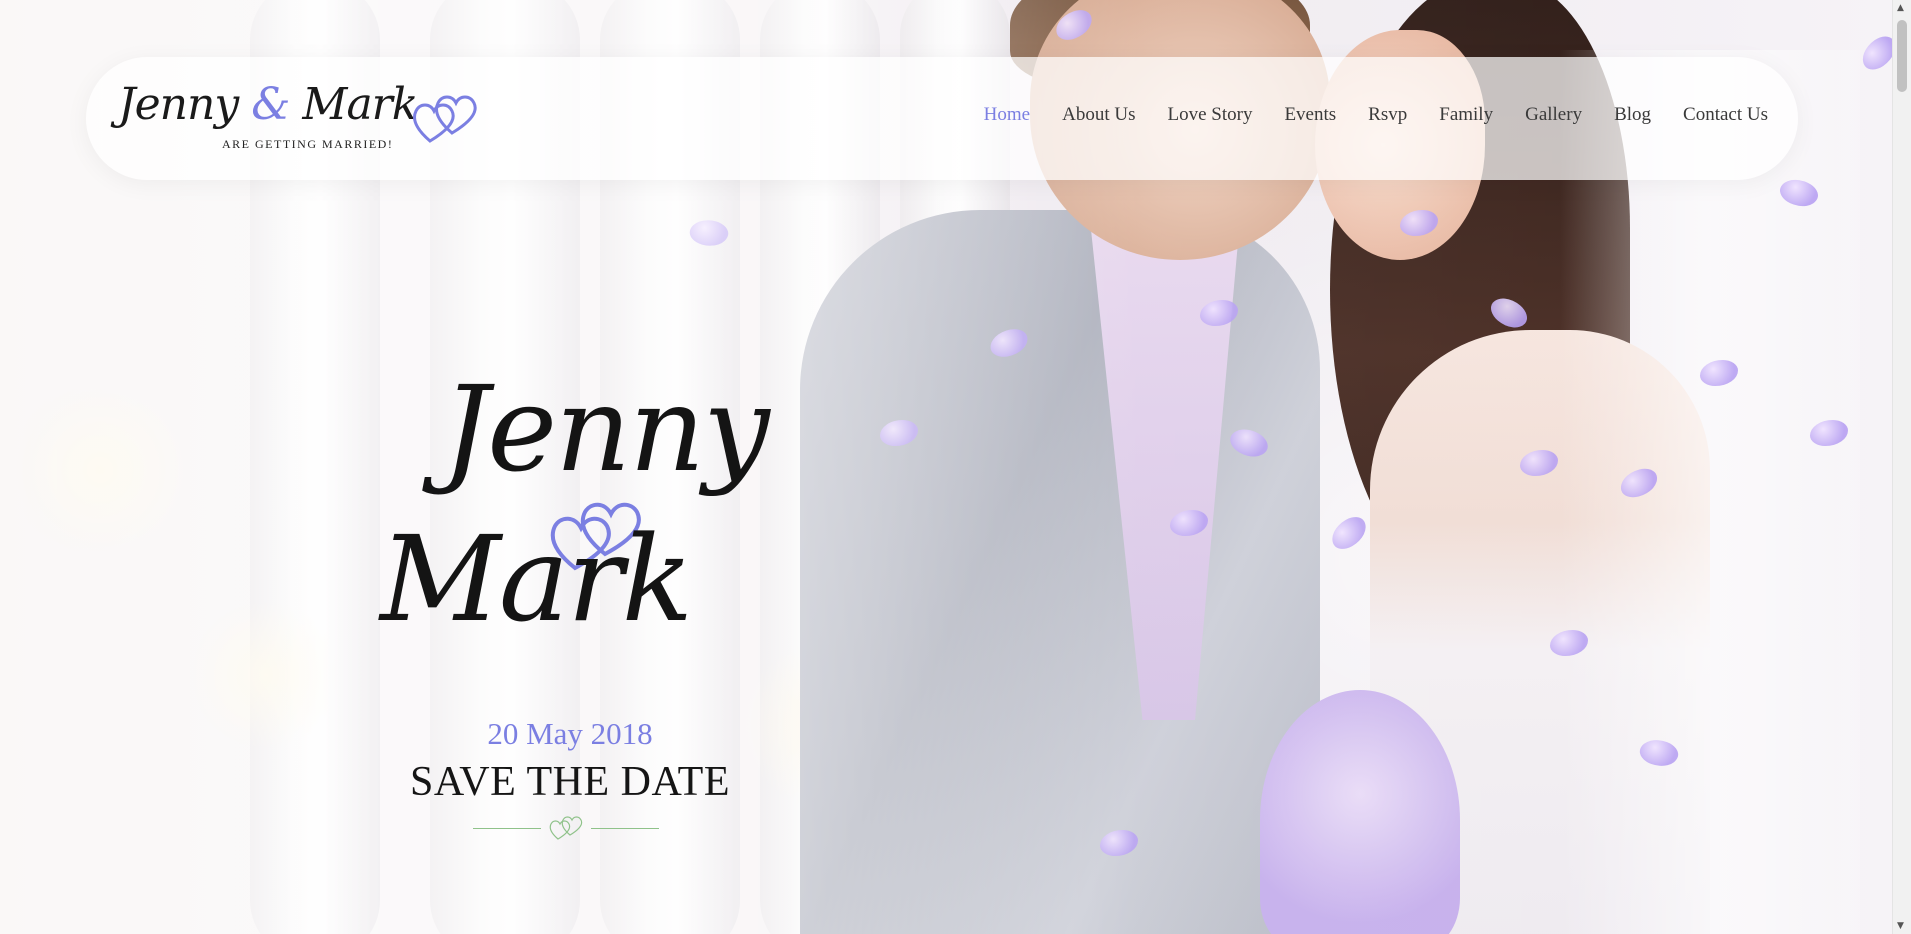 The height and width of the screenshot is (934, 1911). Describe the element at coordinates (1901, 467) in the screenshot. I see `page-scrollbar: ▲ ▼` at that location.